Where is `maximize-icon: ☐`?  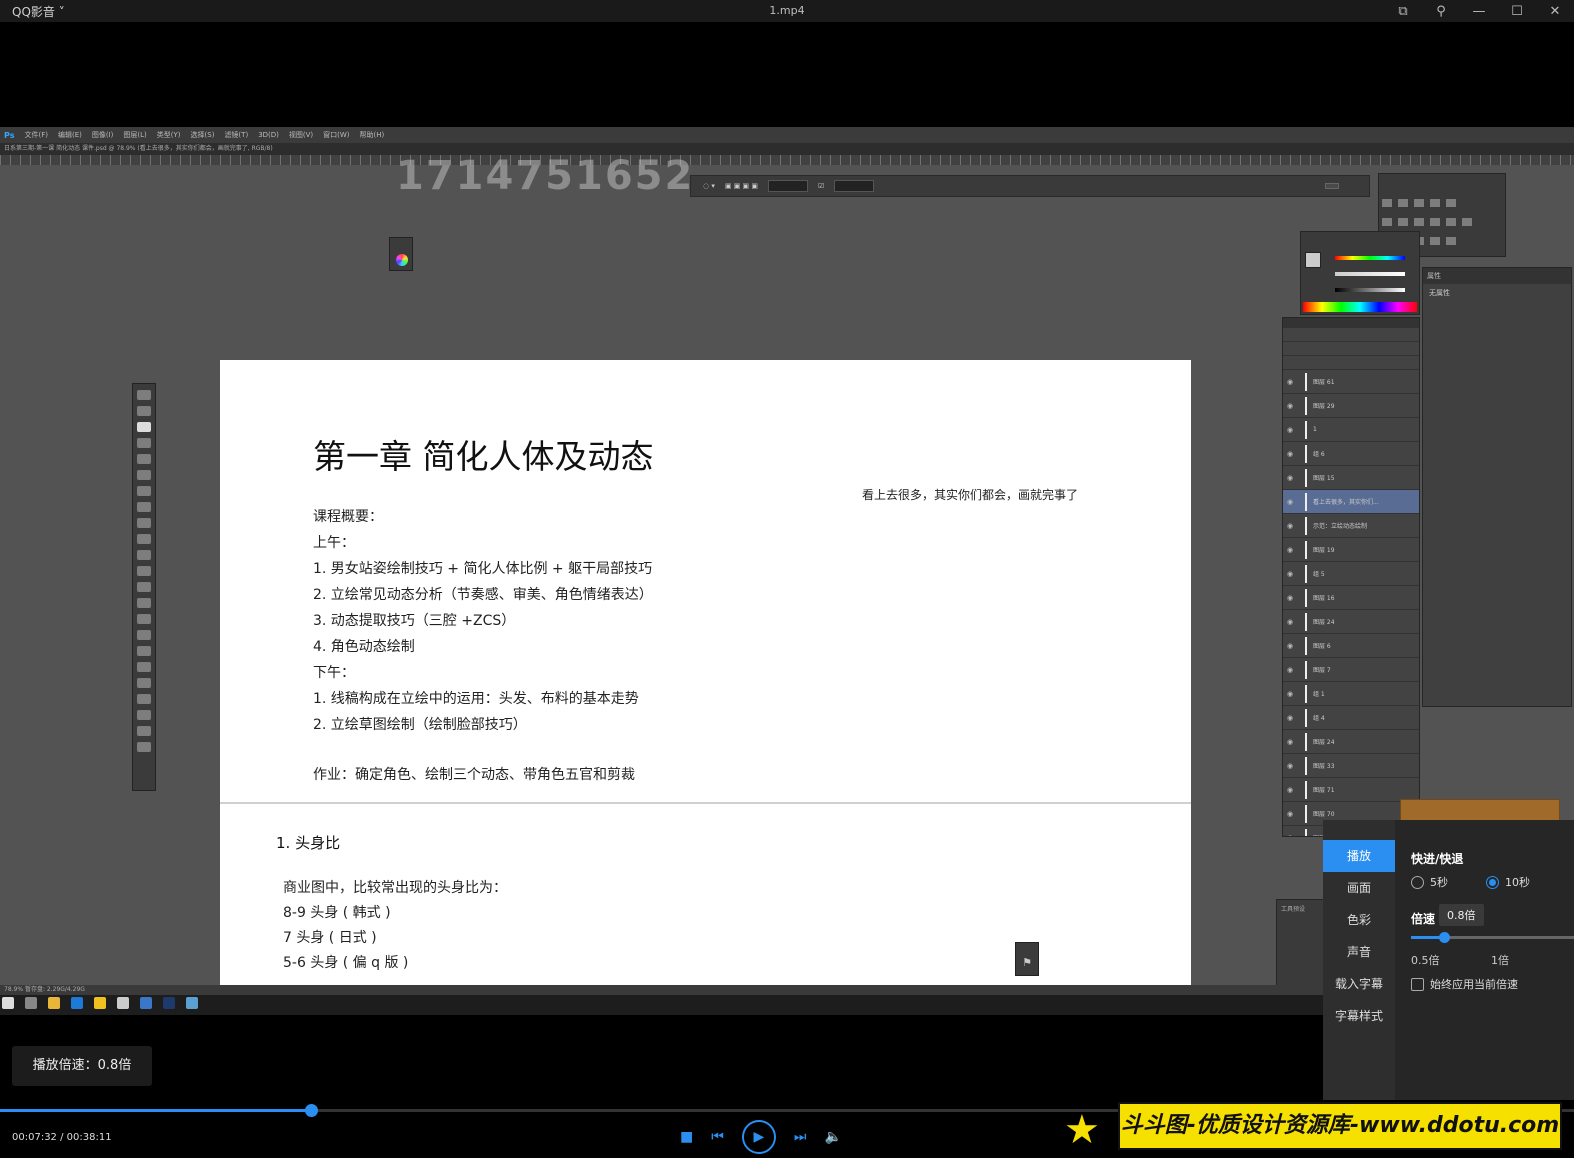
maximize-icon: ☐ is located at coordinates (1517, 11).